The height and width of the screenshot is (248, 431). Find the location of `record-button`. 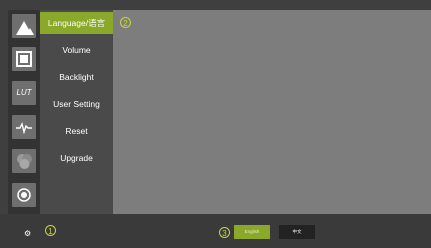

record-button is located at coordinates (24, 195).